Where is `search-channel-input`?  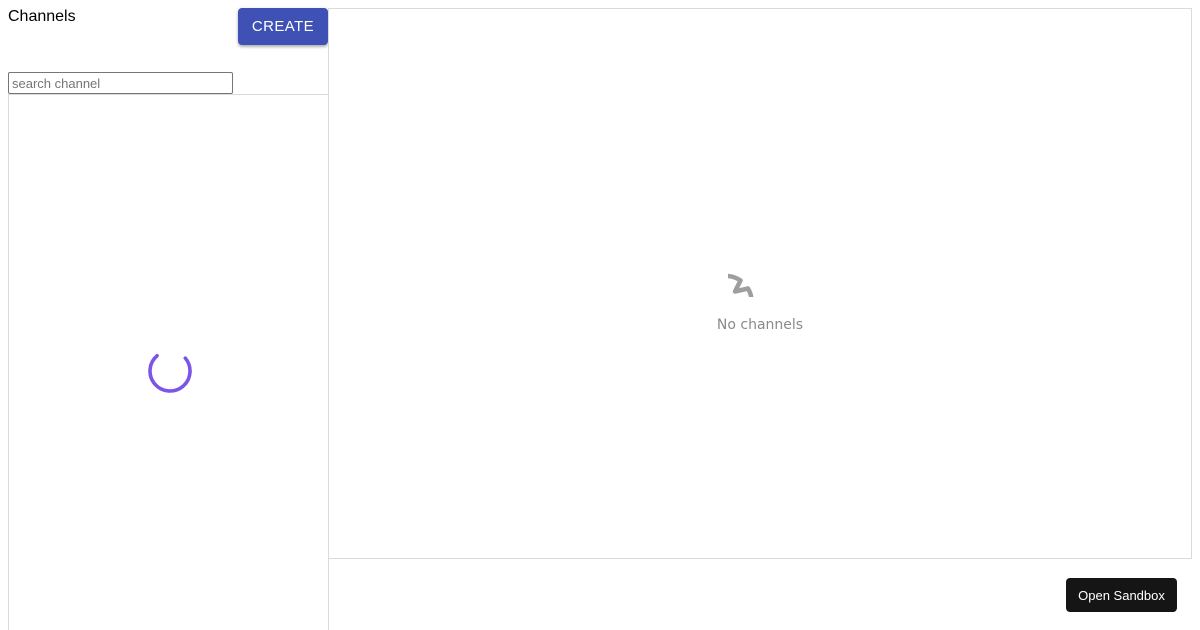
search-channel-input is located at coordinates (120, 83).